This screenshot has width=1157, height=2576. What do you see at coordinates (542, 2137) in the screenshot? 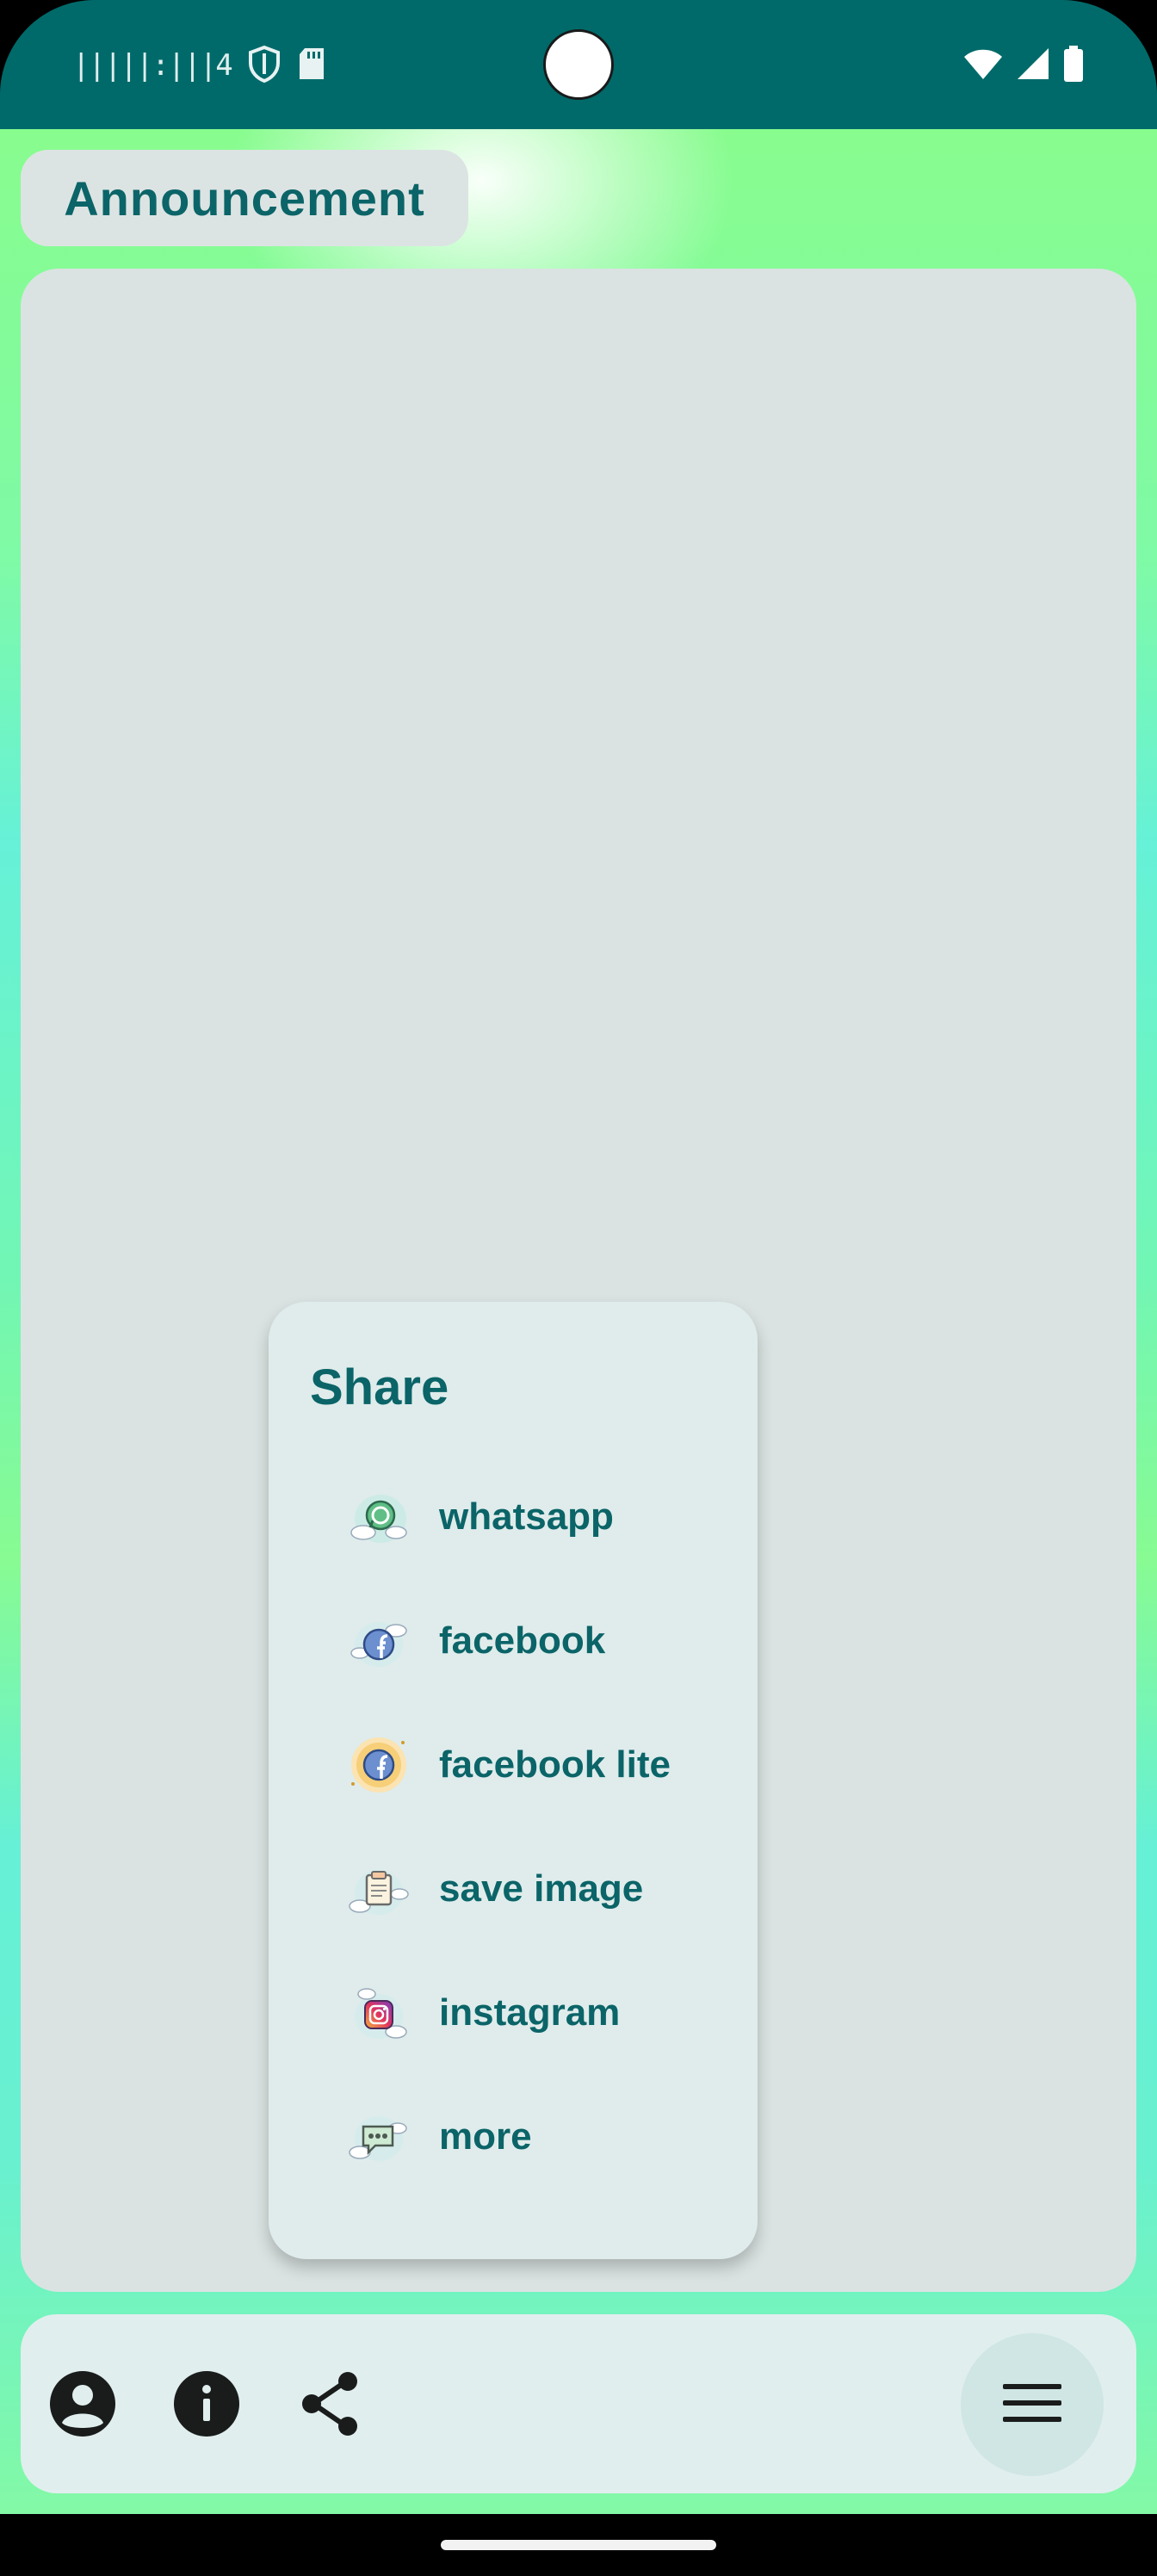
I see `share-item-more: more` at bounding box center [542, 2137].